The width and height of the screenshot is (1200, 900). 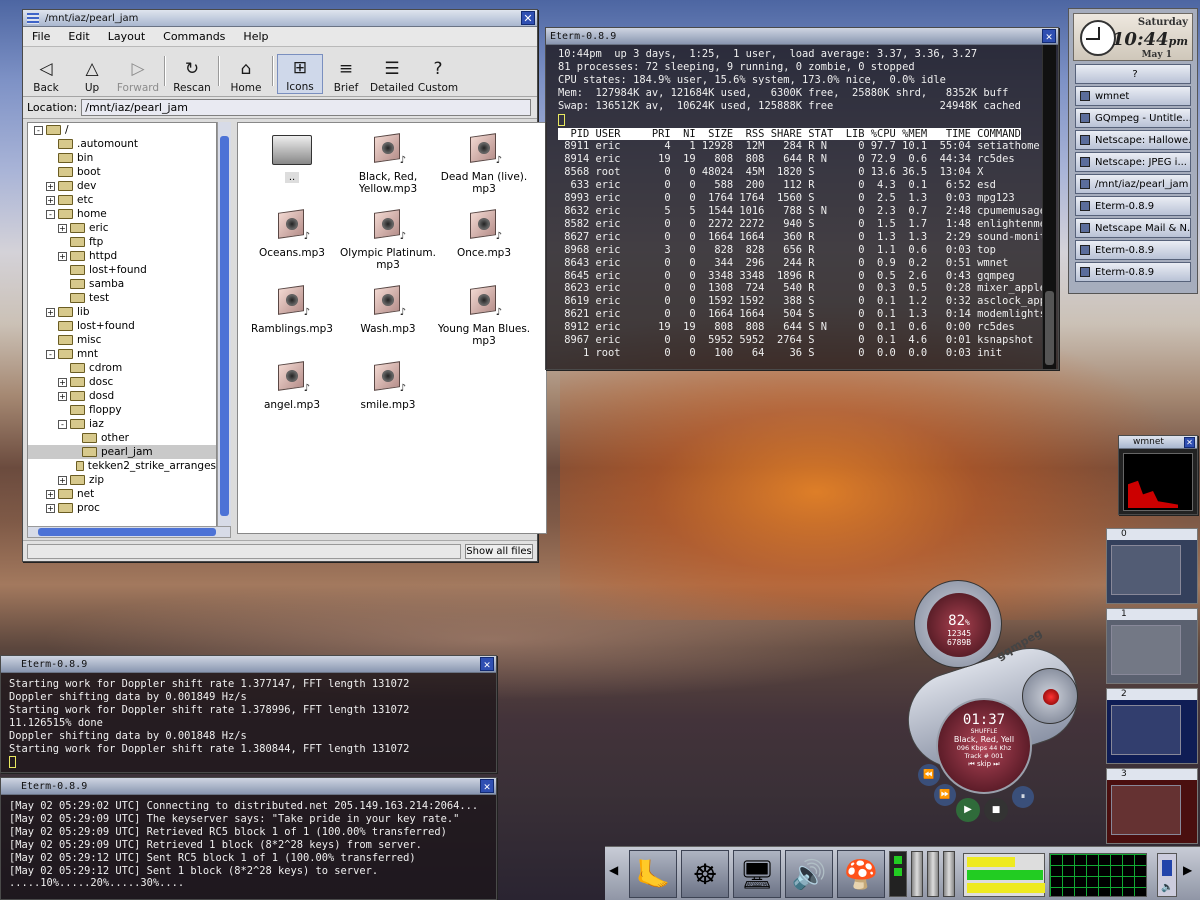 I want to click on file-item: ♪ smile.mp3, so click(x=388, y=386).